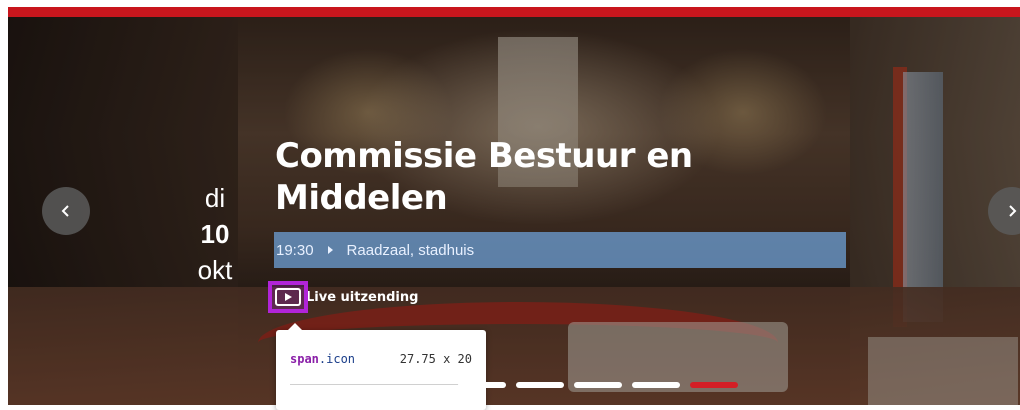 The height and width of the screenshot is (410, 1020). I want to click on tooltip-selector-class: .icon, so click(337, 359).